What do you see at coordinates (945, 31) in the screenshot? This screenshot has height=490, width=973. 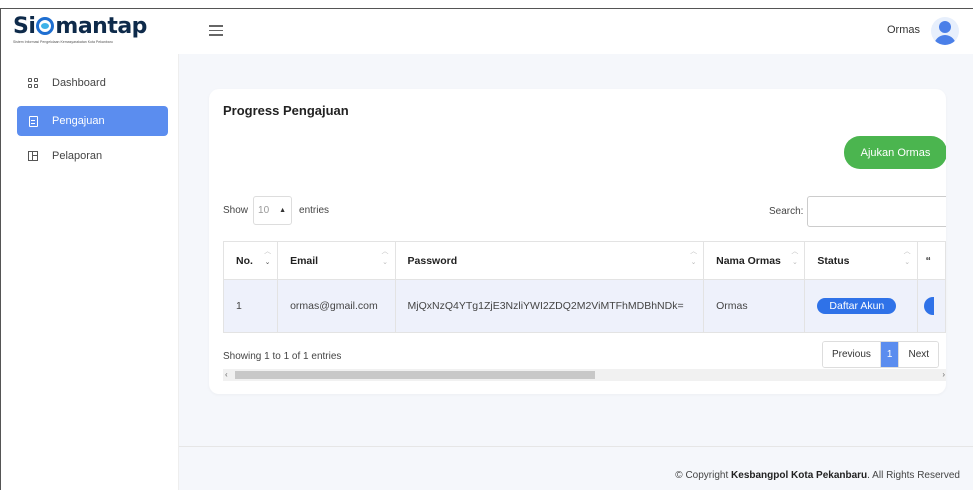 I see `user-avatar-icon` at bounding box center [945, 31].